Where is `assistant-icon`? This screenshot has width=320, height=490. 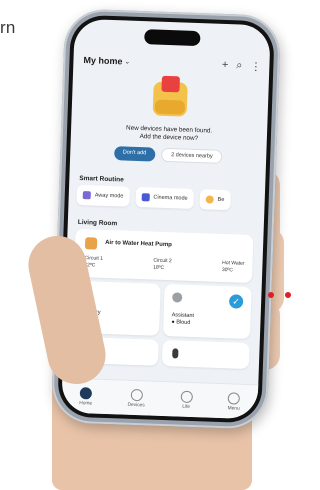
assistant-icon is located at coordinates (177, 297).